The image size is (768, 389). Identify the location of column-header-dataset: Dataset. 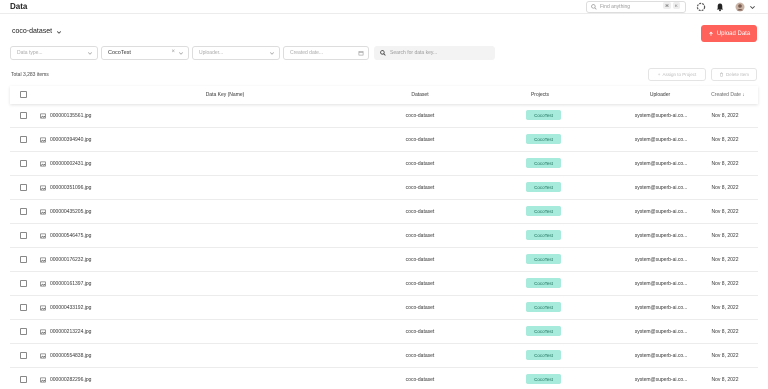
(420, 95).